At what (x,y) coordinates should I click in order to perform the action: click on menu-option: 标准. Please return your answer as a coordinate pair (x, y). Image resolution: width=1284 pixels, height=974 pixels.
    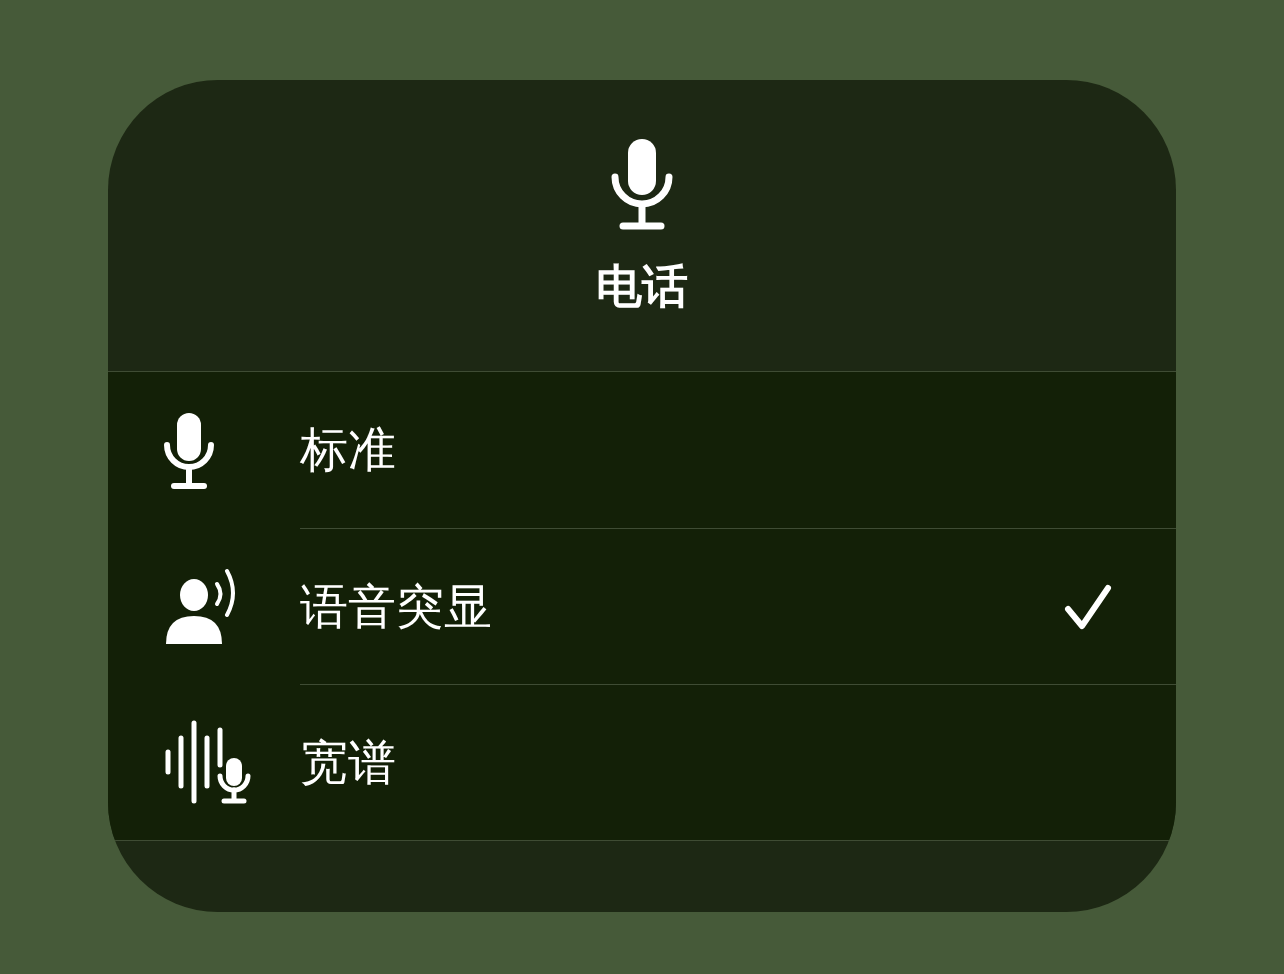
    Looking at the image, I should click on (642, 450).